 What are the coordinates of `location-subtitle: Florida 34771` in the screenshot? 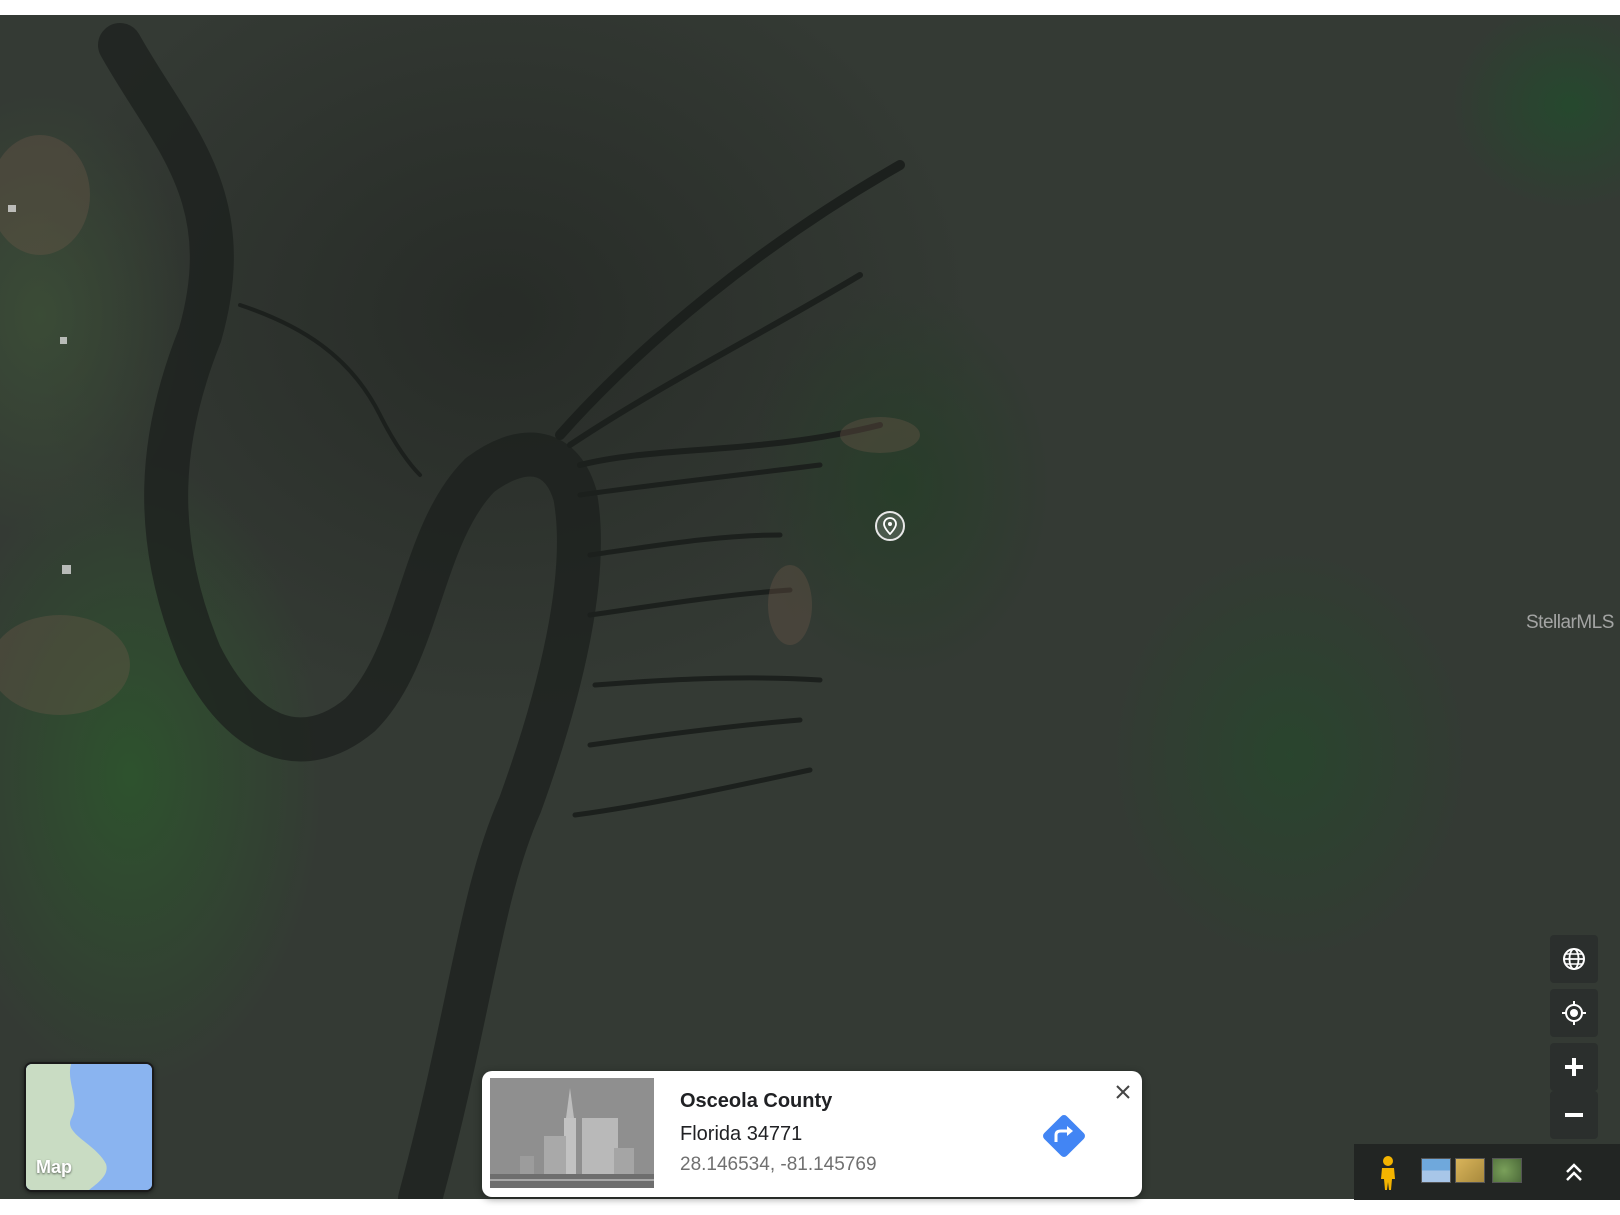 It's located at (741, 1134).